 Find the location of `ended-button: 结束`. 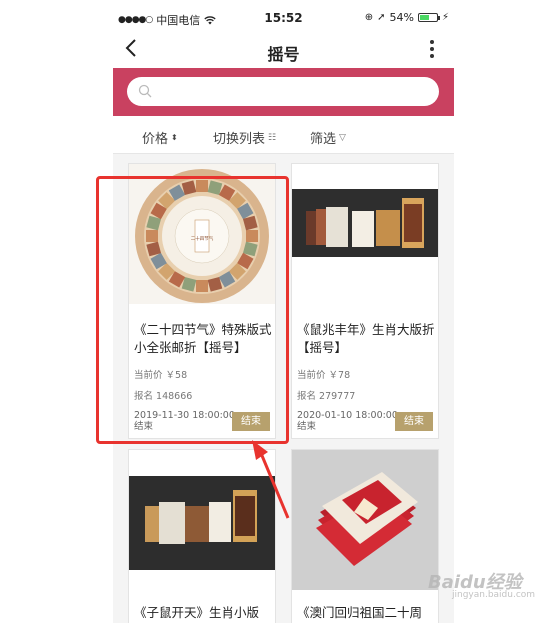

ended-button: 结束 is located at coordinates (414, 421).